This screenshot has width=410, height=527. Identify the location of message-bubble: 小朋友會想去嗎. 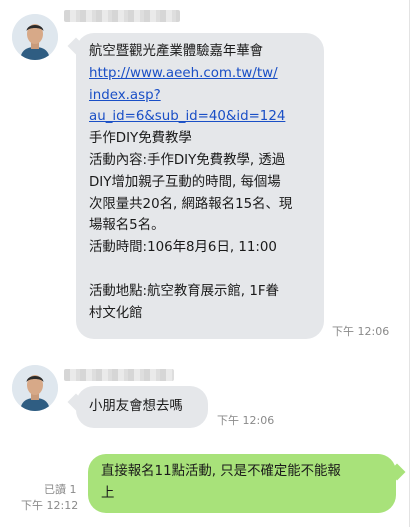
(142, 407).